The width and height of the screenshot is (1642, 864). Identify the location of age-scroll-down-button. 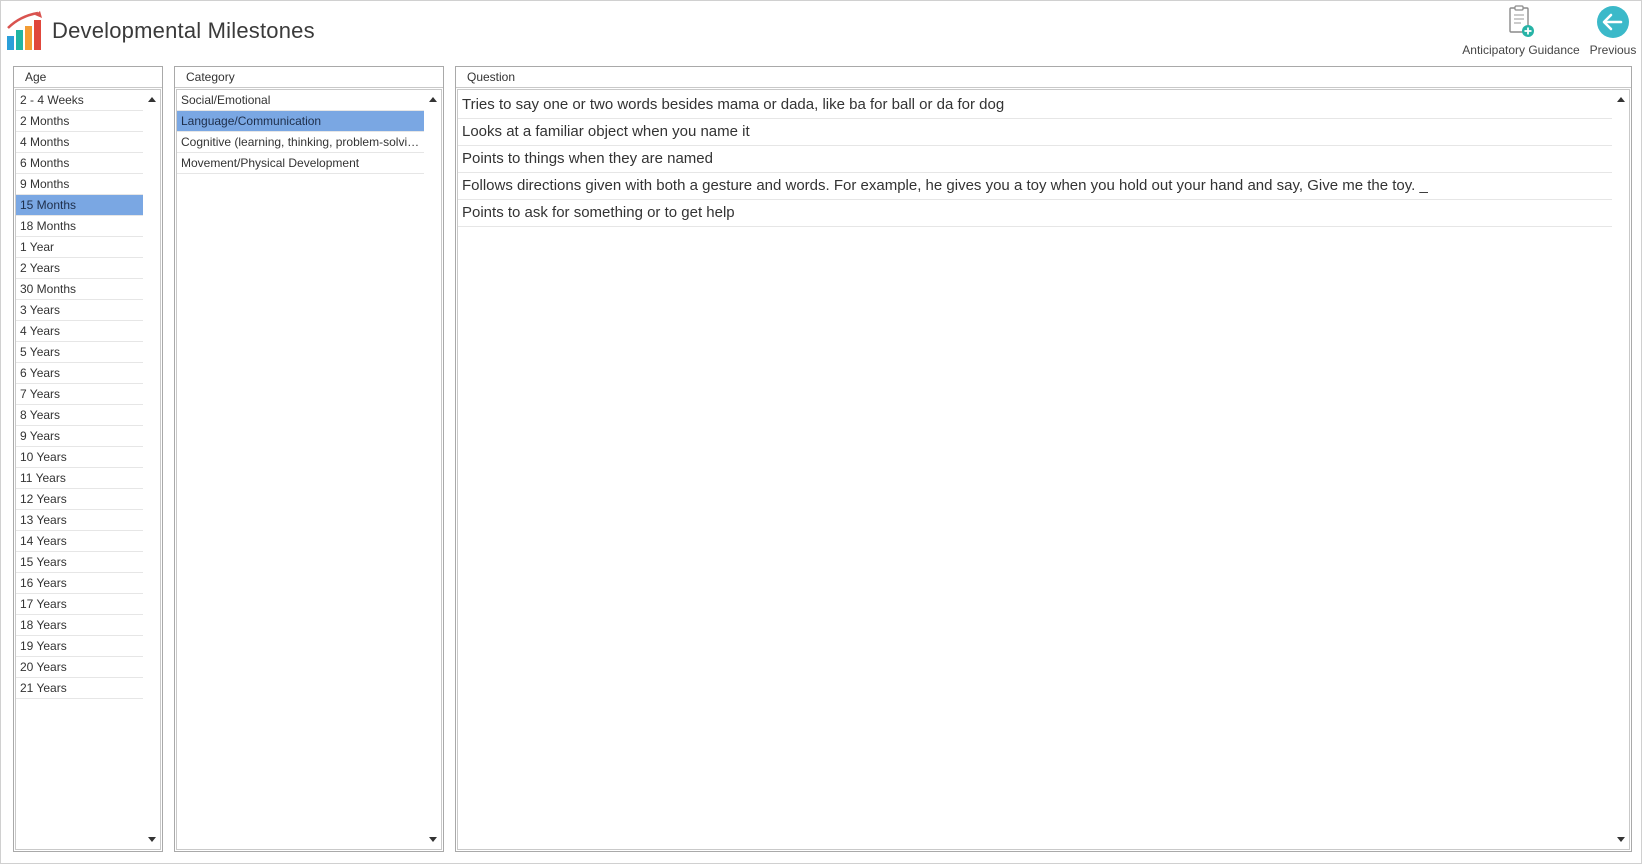
(151, 839).